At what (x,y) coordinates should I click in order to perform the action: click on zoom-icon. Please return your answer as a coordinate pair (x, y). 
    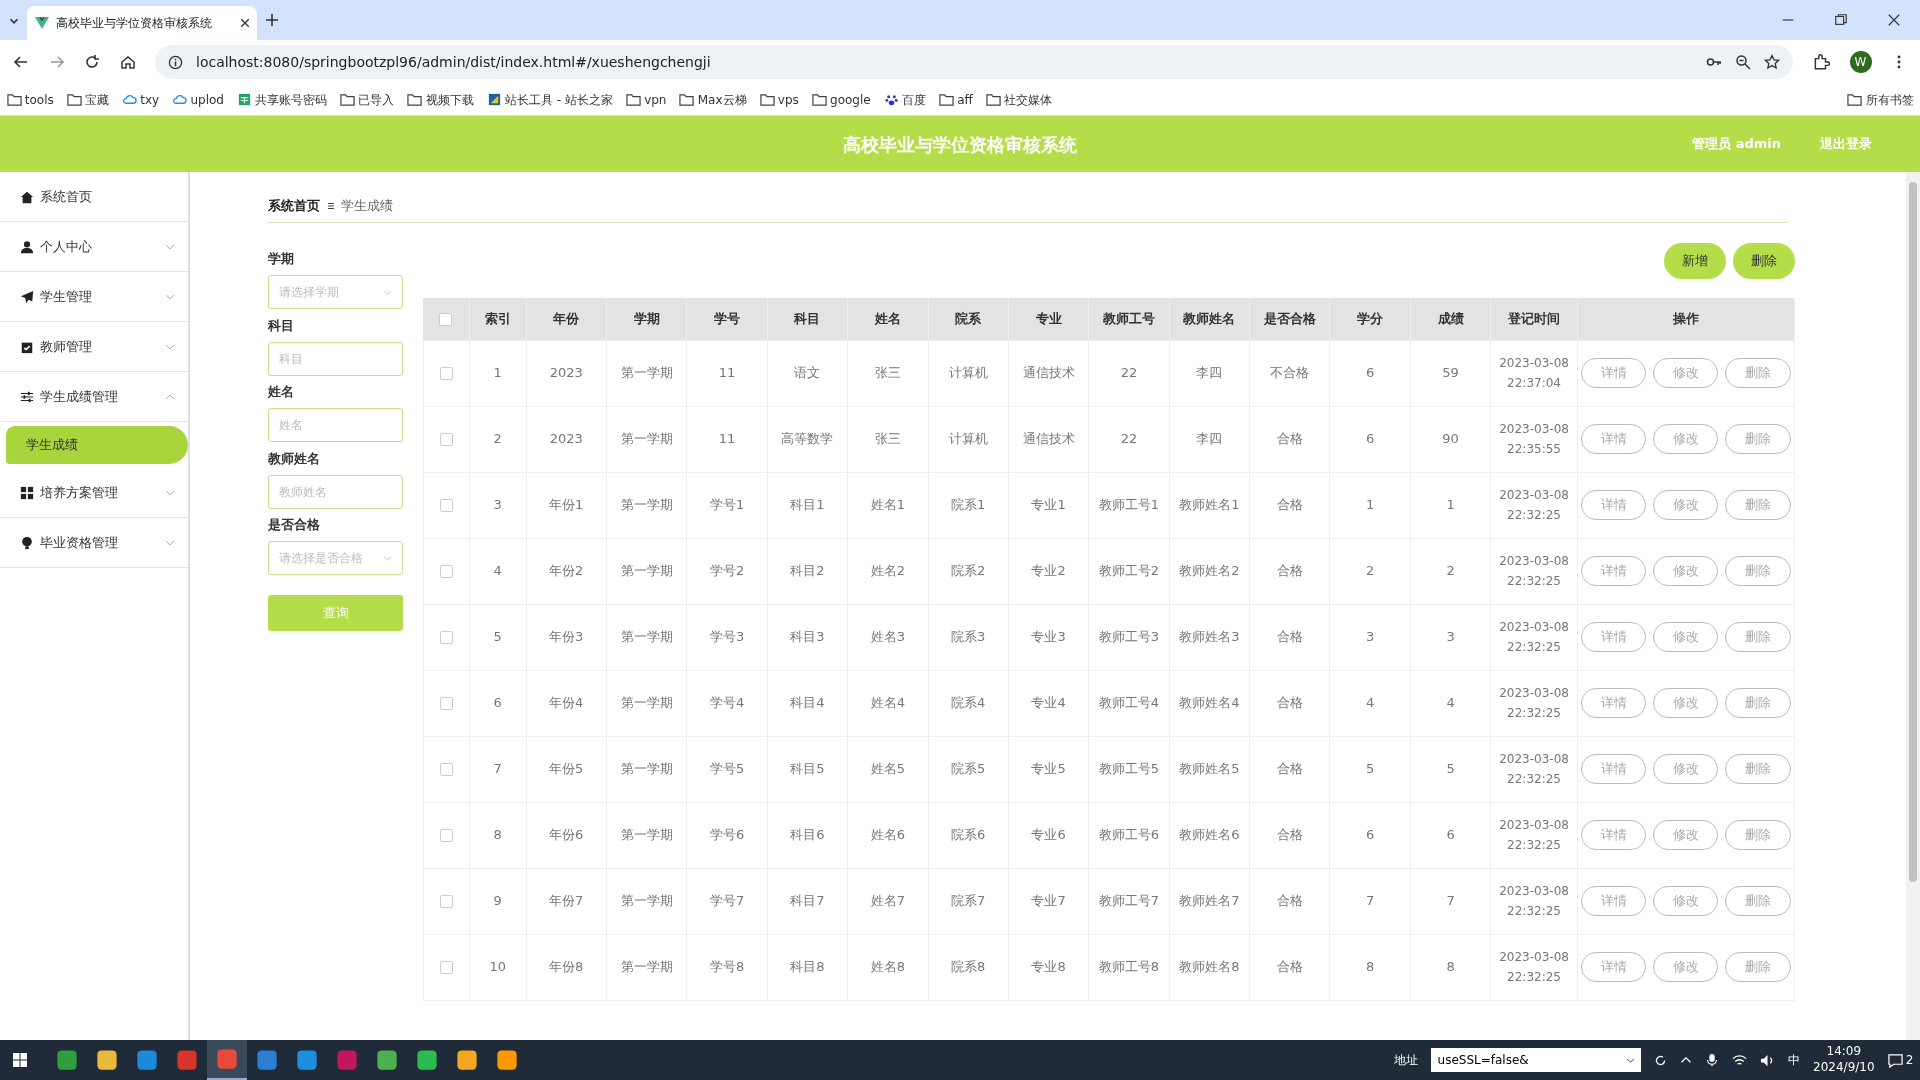
    Looking at the image, I should click on (1742, 62).